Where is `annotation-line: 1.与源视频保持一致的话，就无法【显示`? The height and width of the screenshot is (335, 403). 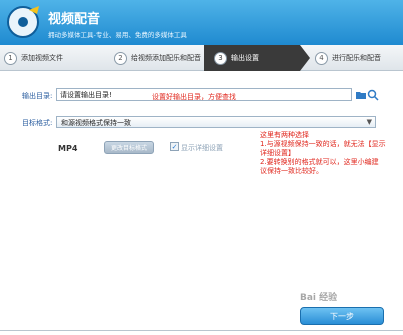 annotation-line: 1.与源视频保持一致的话，就无法【显示 is located at coordinates (323, 144).